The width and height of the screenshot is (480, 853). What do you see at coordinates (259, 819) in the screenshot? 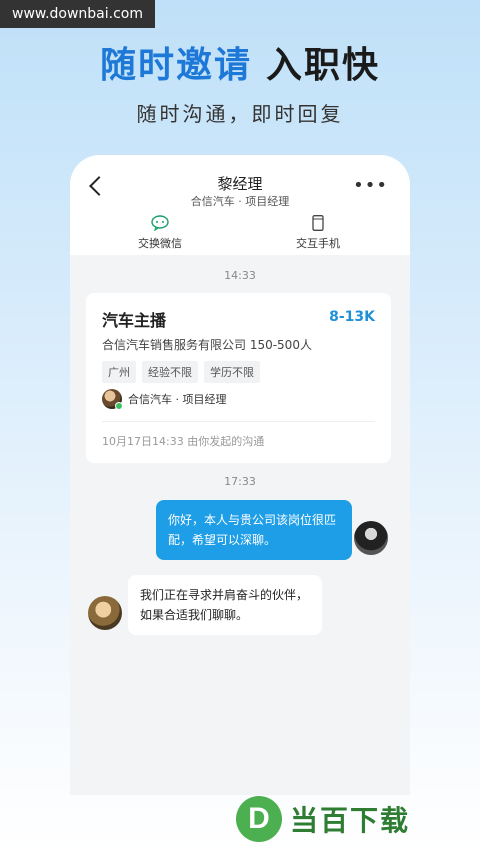
I see `brand-logo-icon: D` at bounding box center [259, 819].